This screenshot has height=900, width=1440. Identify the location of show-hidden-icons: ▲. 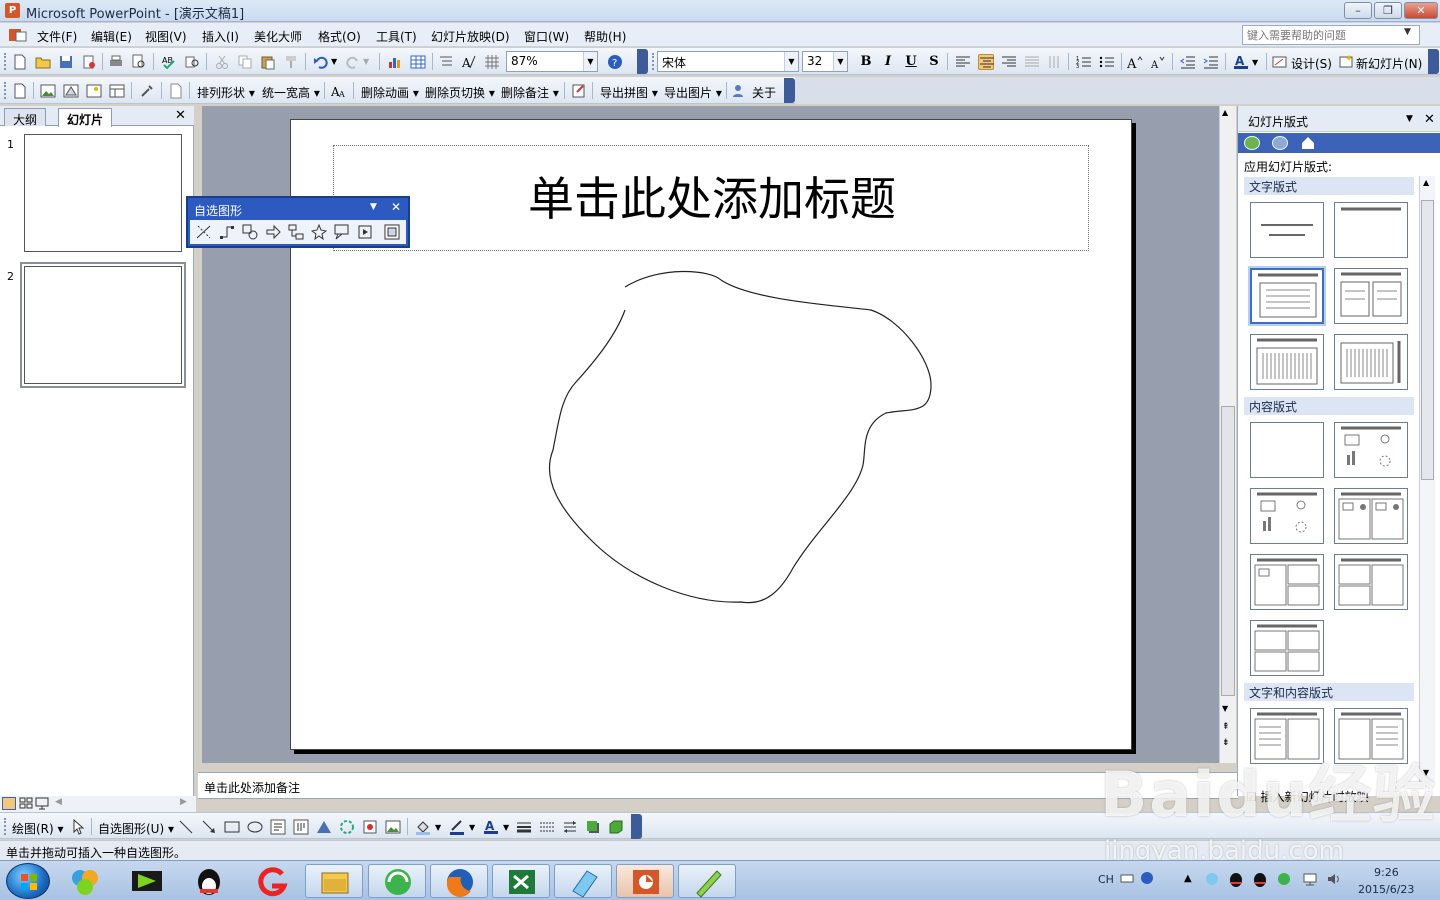
(1188, 878).